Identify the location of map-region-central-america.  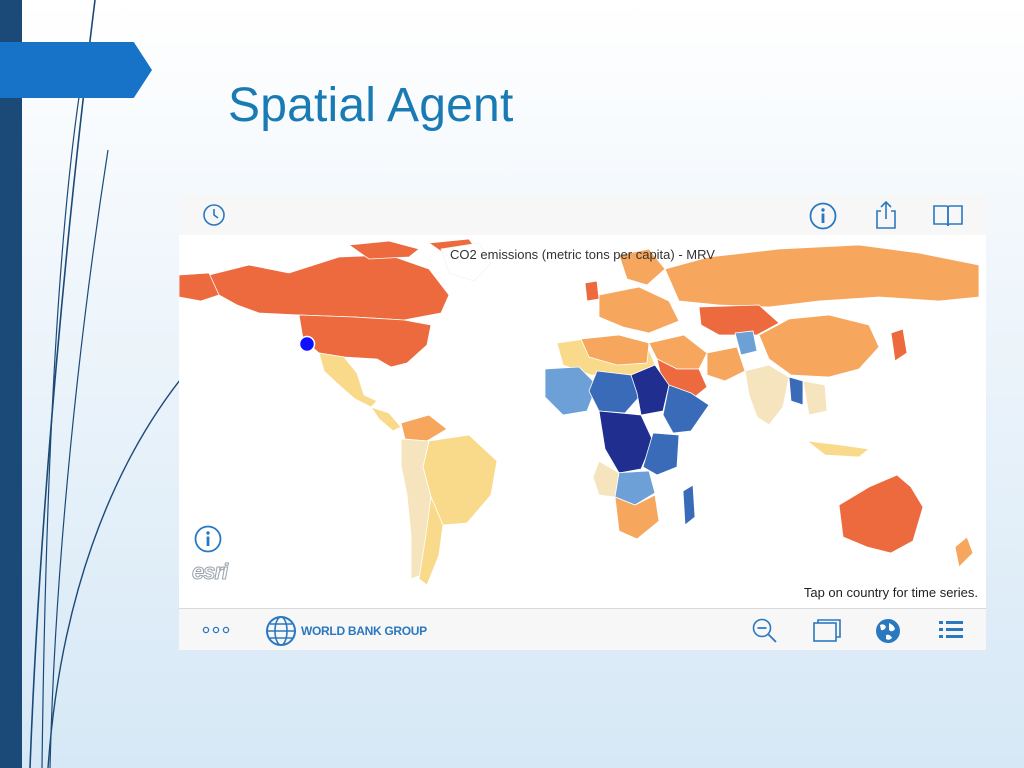
(386, 419).